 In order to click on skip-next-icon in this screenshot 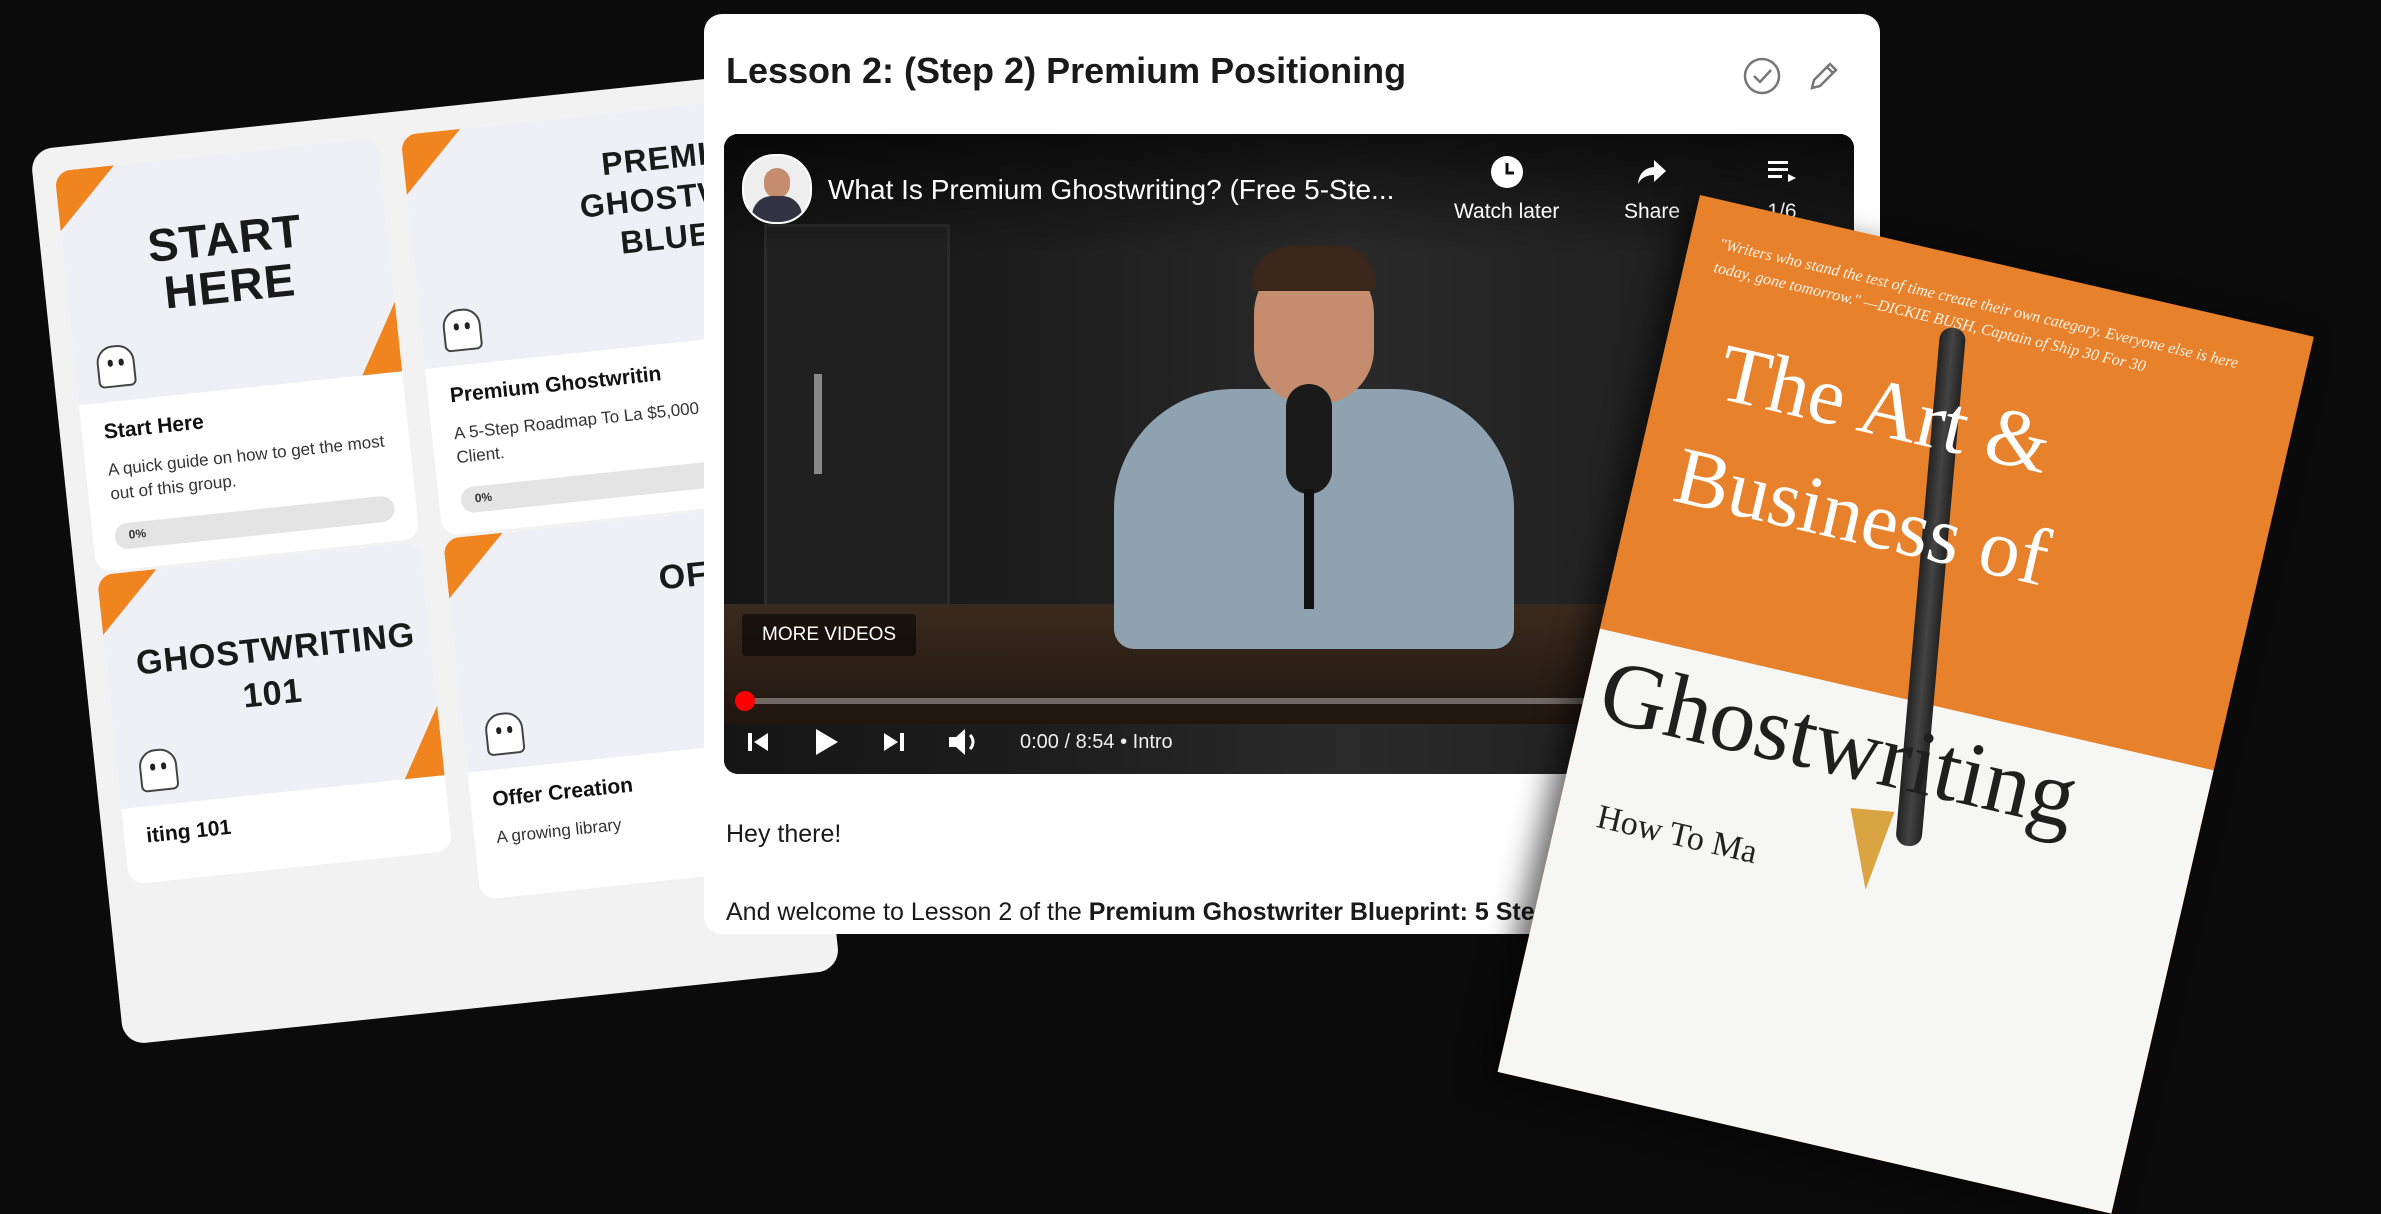, I will do `click(894, 742)`.